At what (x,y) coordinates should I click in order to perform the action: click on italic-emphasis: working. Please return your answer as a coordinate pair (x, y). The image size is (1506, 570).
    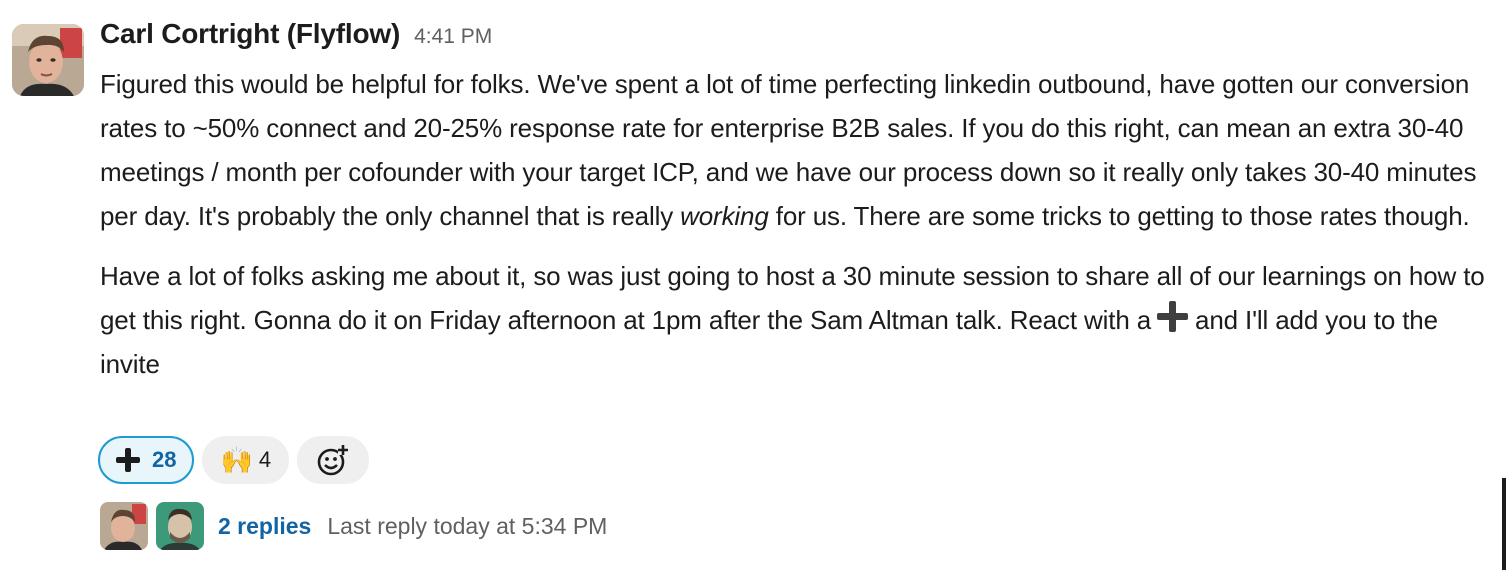
    Looking at the image, I should click on (724, 216).